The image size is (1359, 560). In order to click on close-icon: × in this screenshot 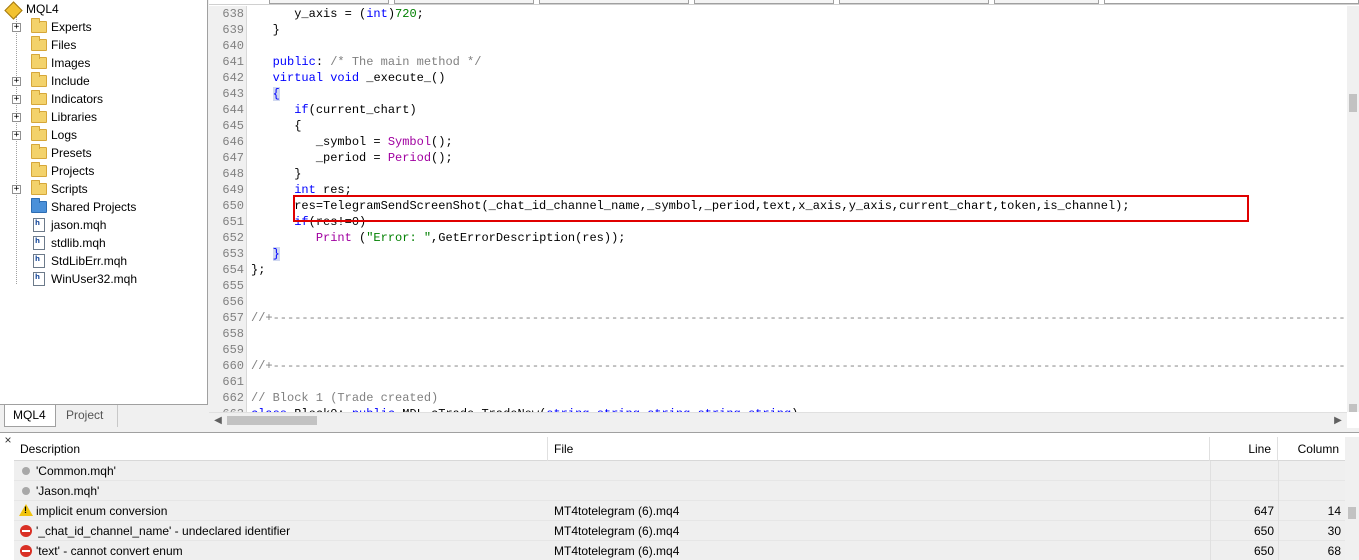, I will do `click(8, 440)`.